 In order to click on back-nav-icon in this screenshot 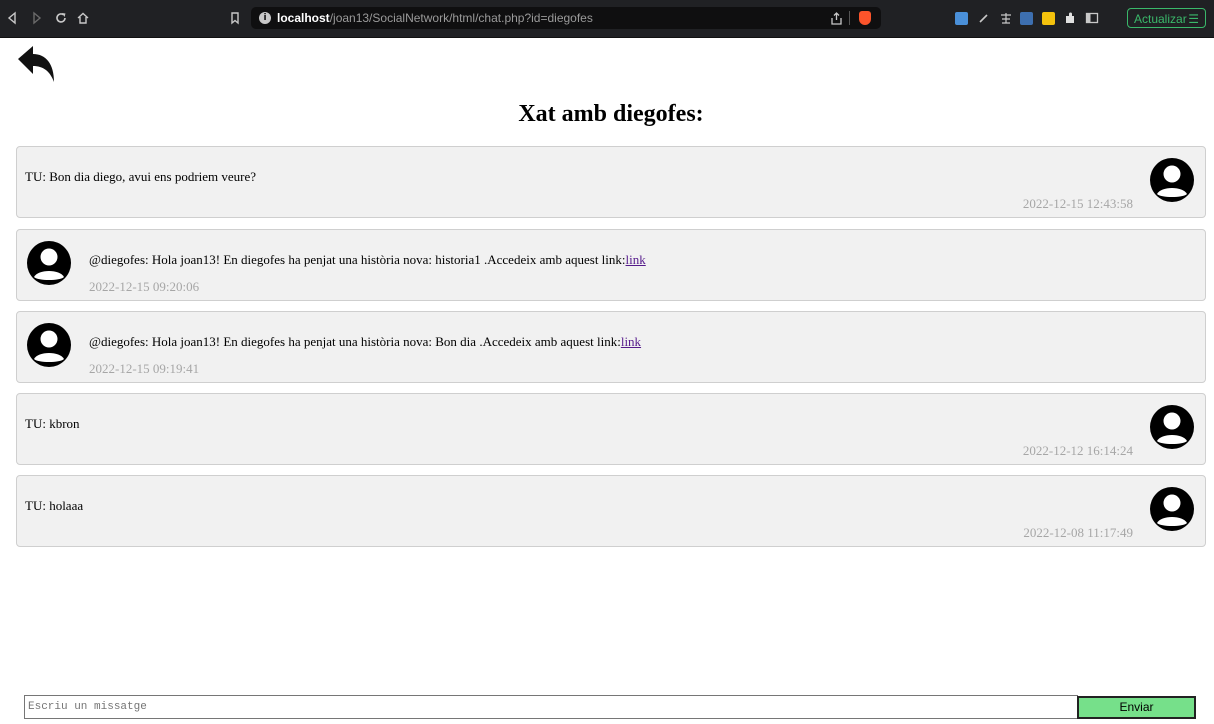, I will do `click(13, 18)`.